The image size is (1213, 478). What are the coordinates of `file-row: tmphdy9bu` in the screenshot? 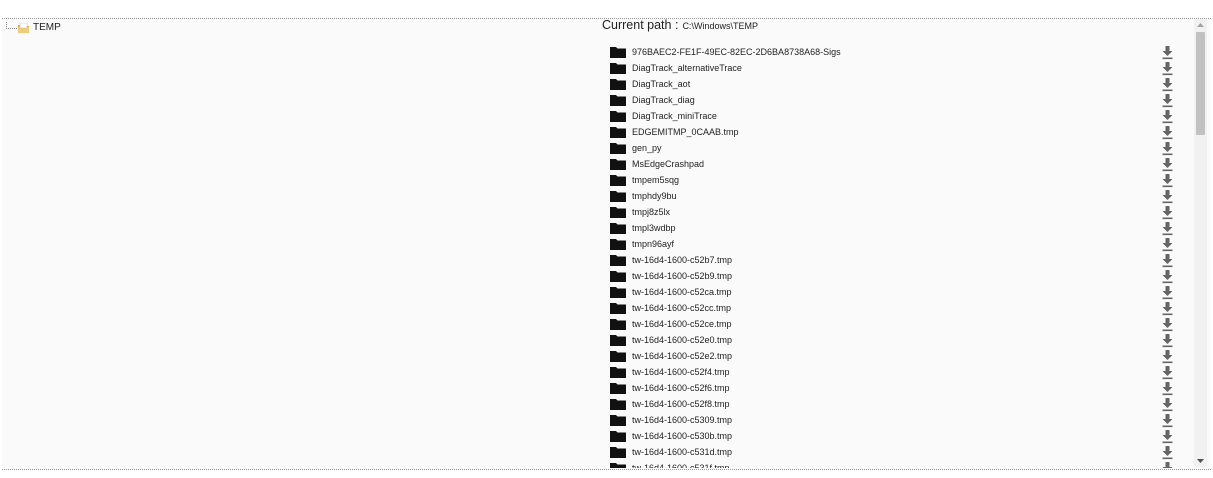 It's located at (897, 196).